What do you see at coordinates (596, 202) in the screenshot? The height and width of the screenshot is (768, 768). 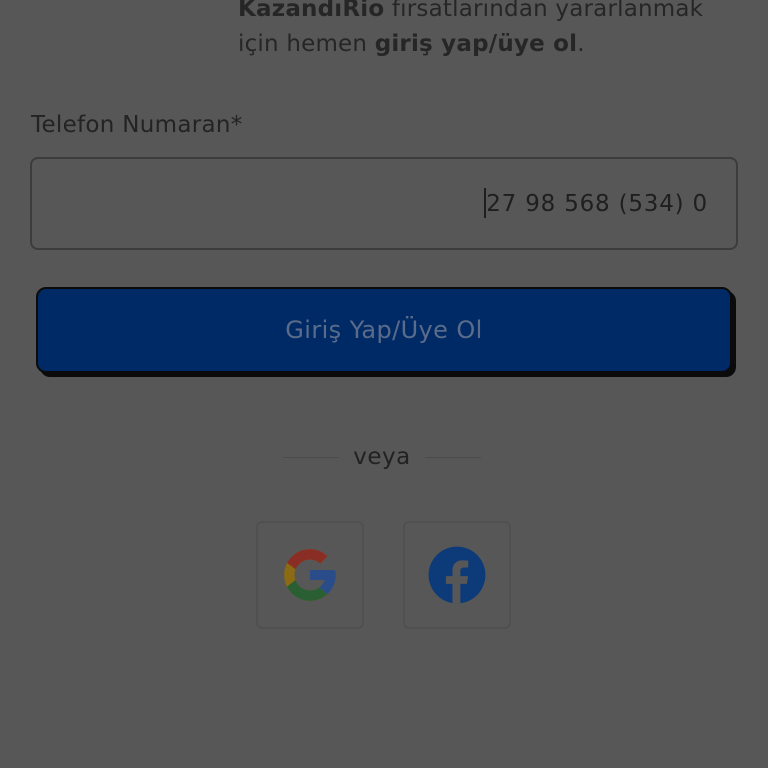 I see `phone-input-value: 27 98 568 (534) 0` at bounding box center [596, 202].